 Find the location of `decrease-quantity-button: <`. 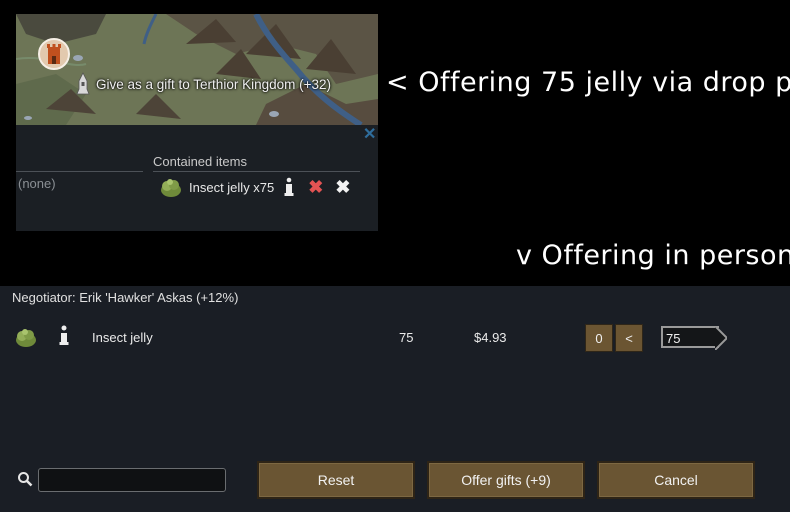

decrease-quantity-button: < is located at coordinates (629, 338).